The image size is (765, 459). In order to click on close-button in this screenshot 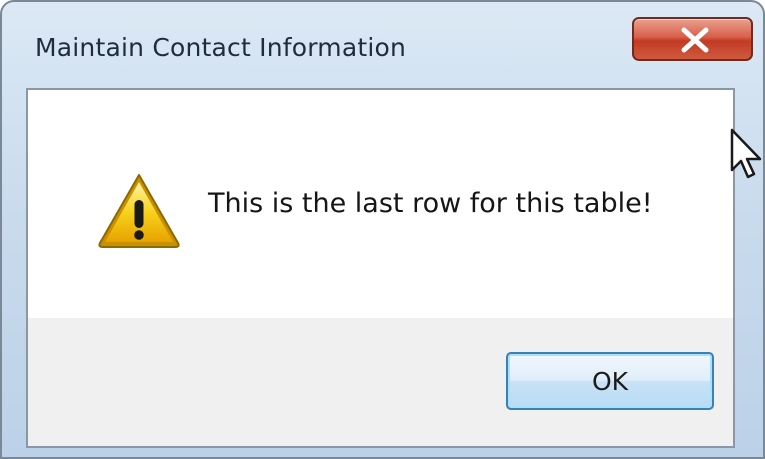, I will do `click(692, 39)`.